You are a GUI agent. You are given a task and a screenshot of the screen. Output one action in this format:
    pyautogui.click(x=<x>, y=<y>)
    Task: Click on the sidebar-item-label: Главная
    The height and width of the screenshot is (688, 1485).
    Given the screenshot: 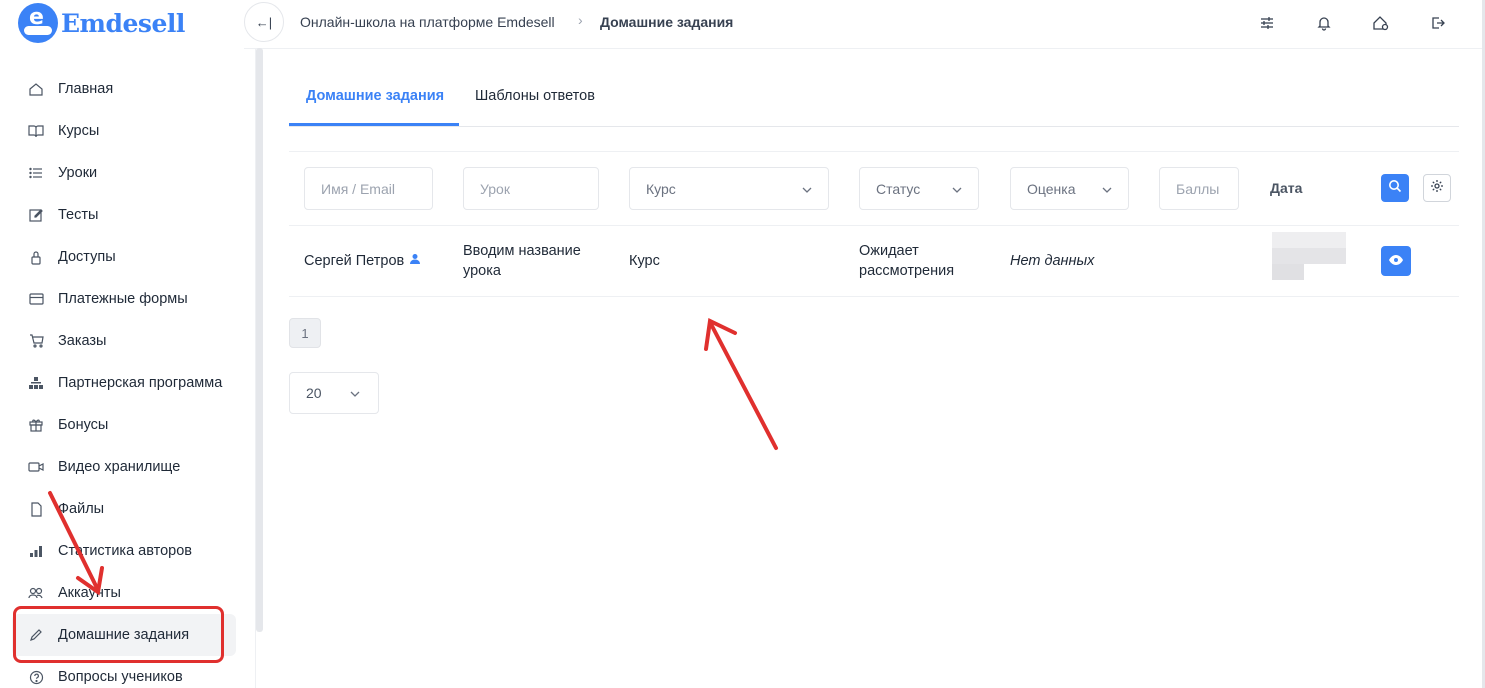 What is the action you would take?
    pyautogui.click(x=86, y=89)
    